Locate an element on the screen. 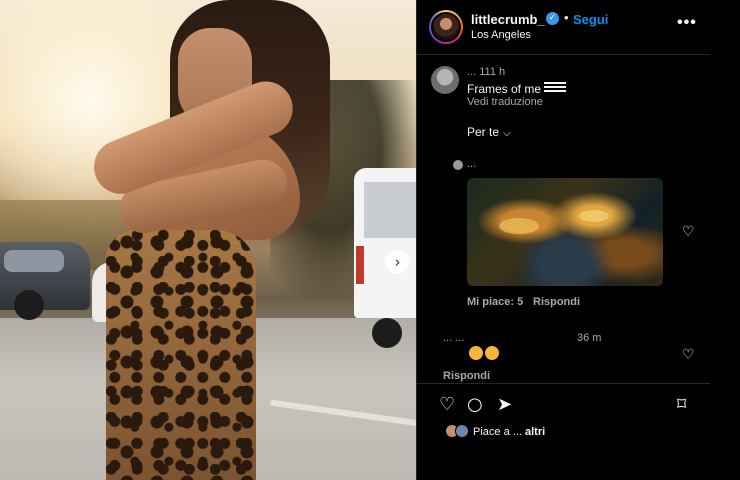 This screenshot has width=740, height=480. window-margin is located at coordinates (725, 240).